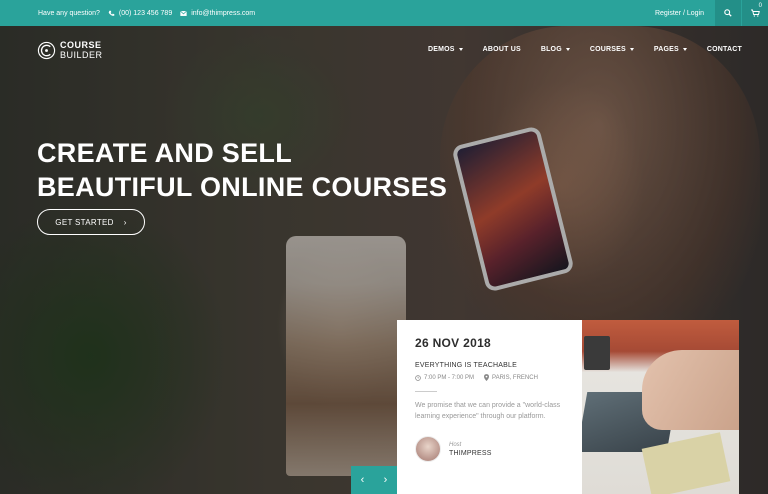  I want to click on cart-button: 0, so click(755, 13).